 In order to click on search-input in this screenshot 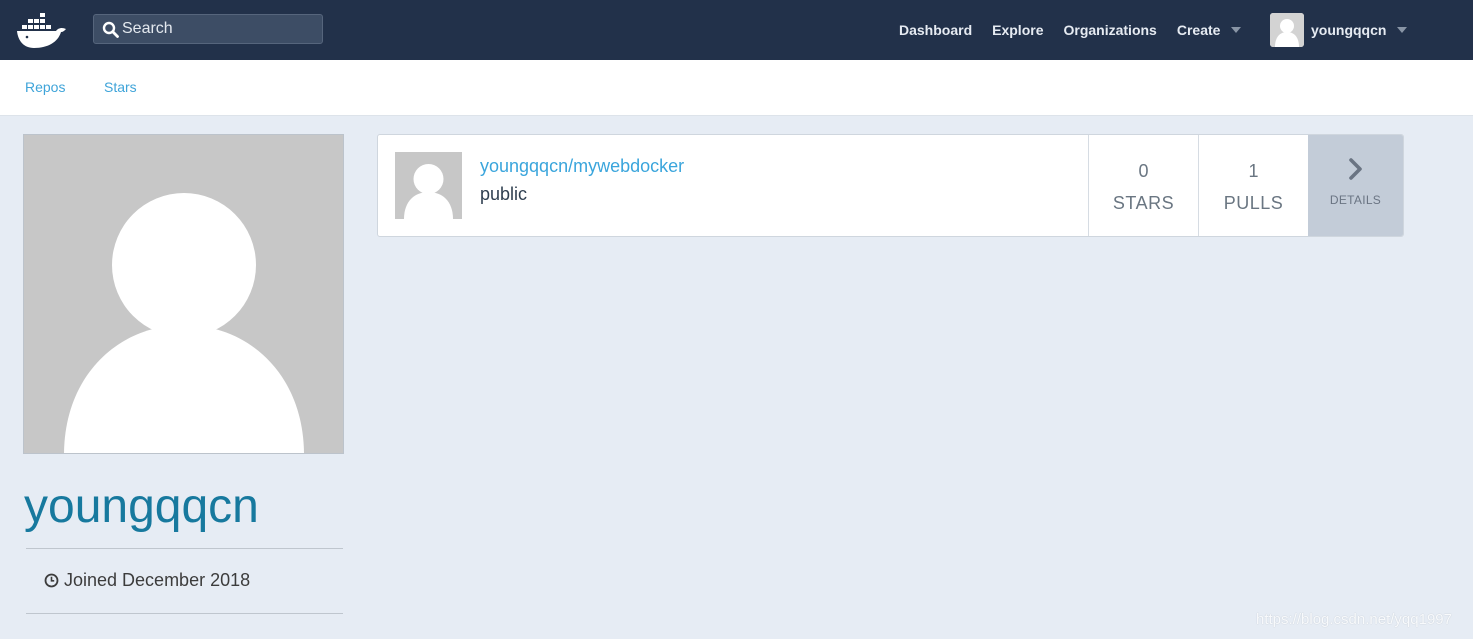, I will do `click(217, 29)`.